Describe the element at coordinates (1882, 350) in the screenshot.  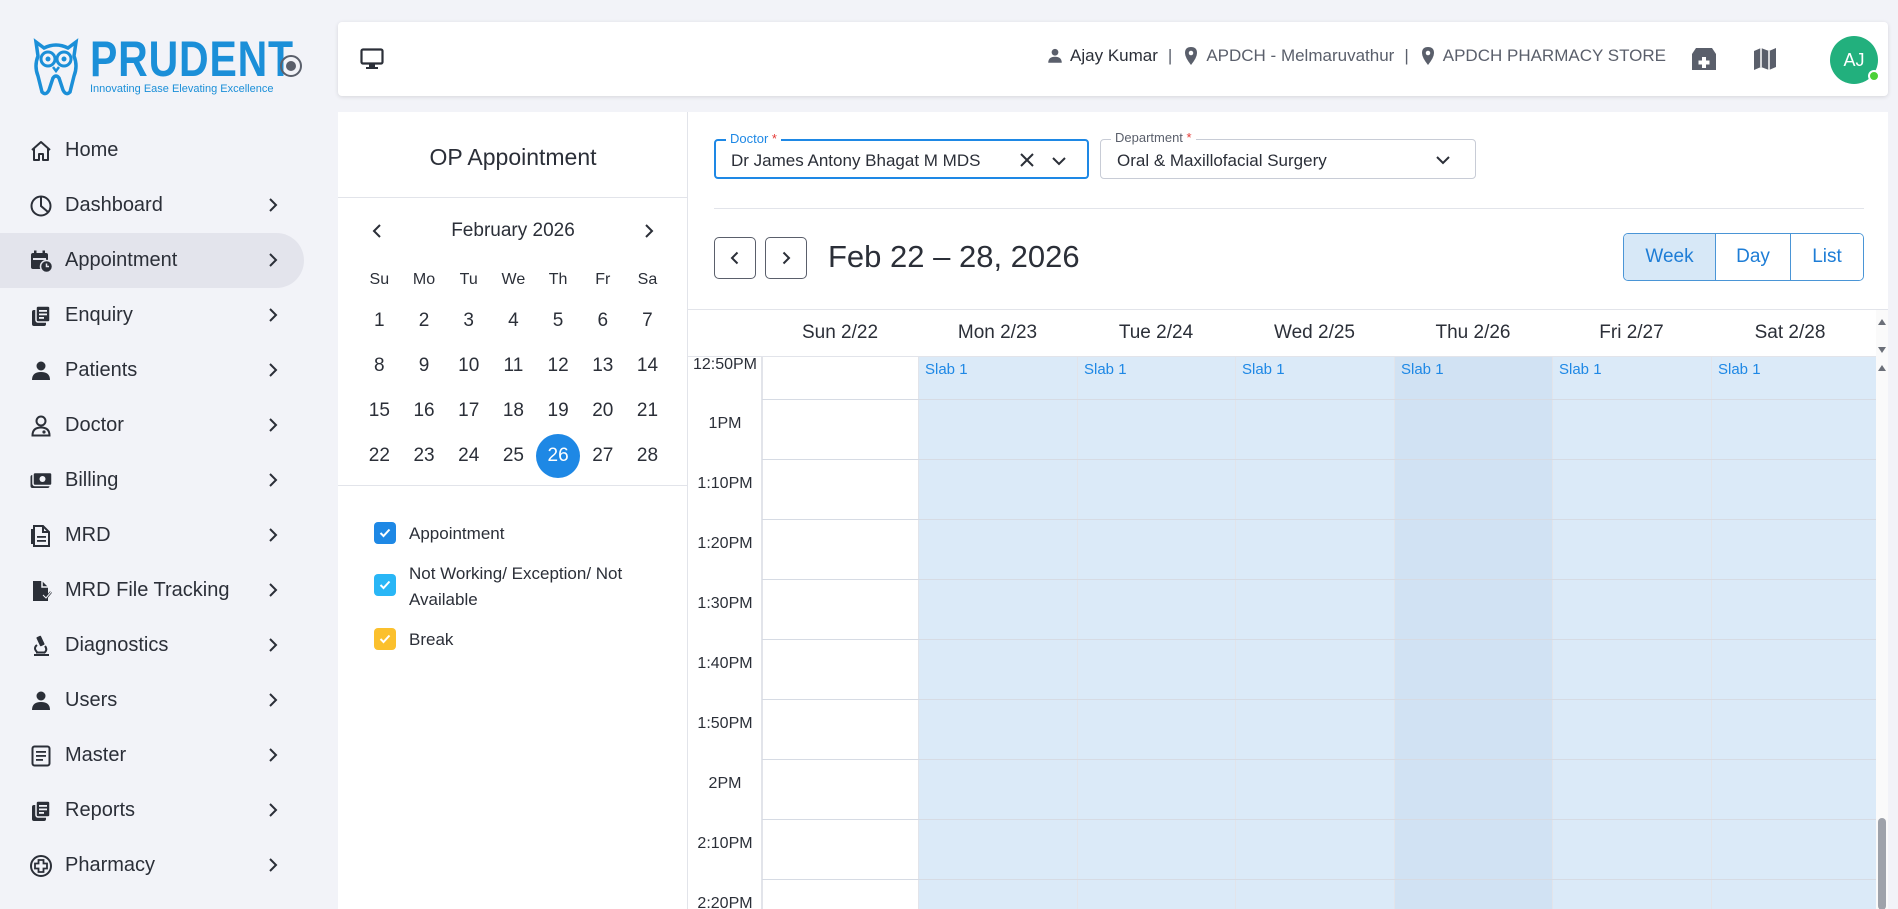
I see `scroll-down-arrow-icon` at that location.